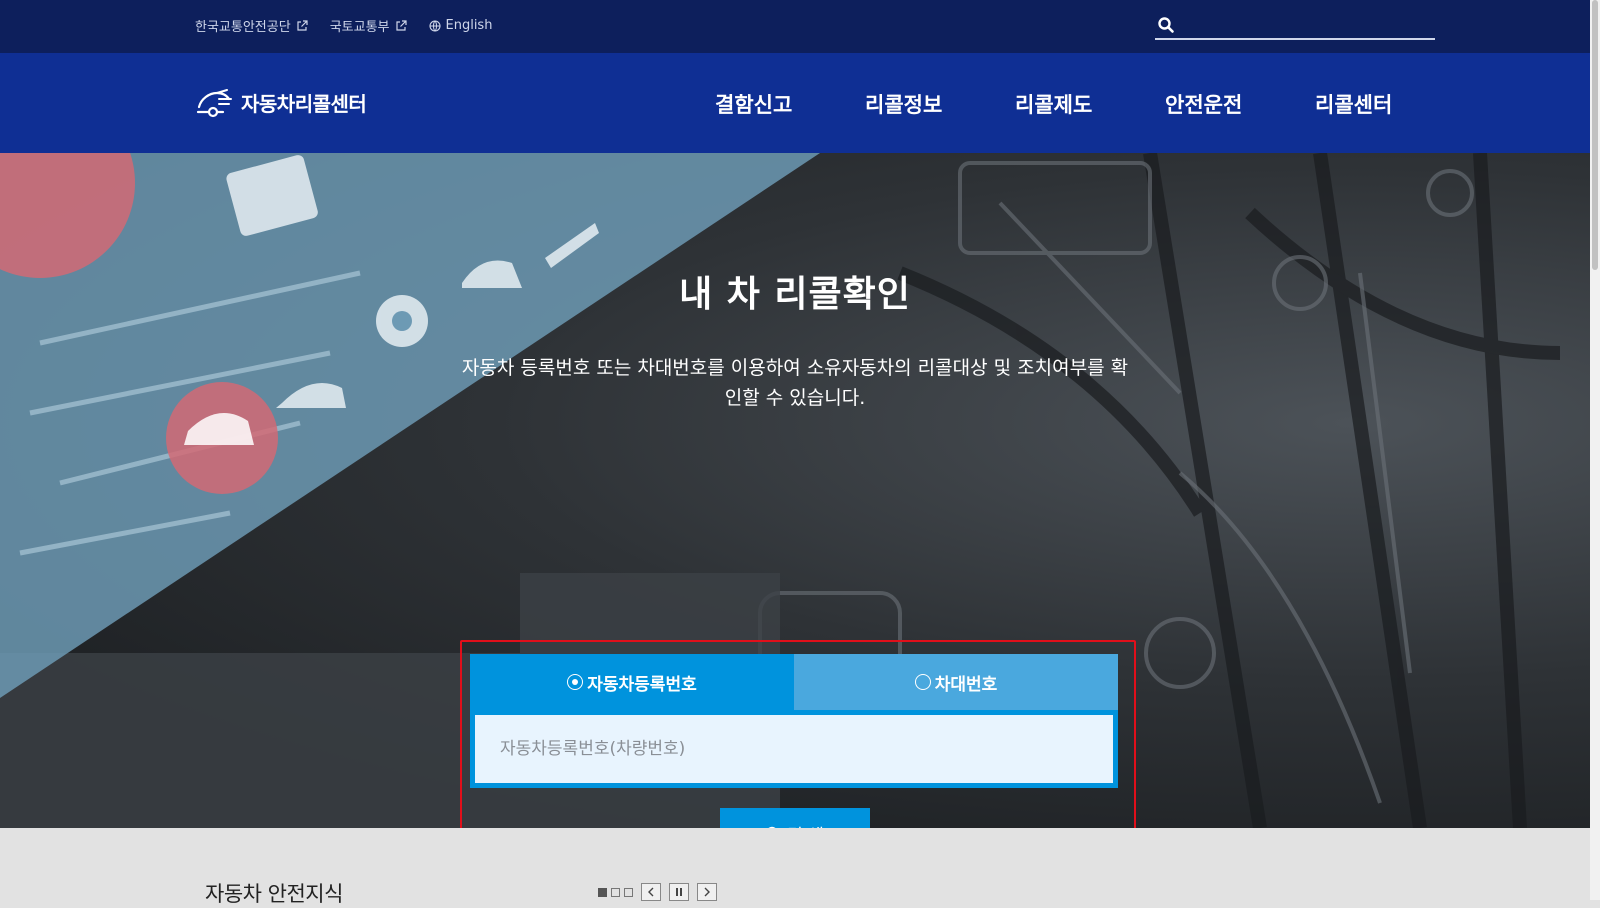  I want to click on prev-slide-button, so click(651, 892).